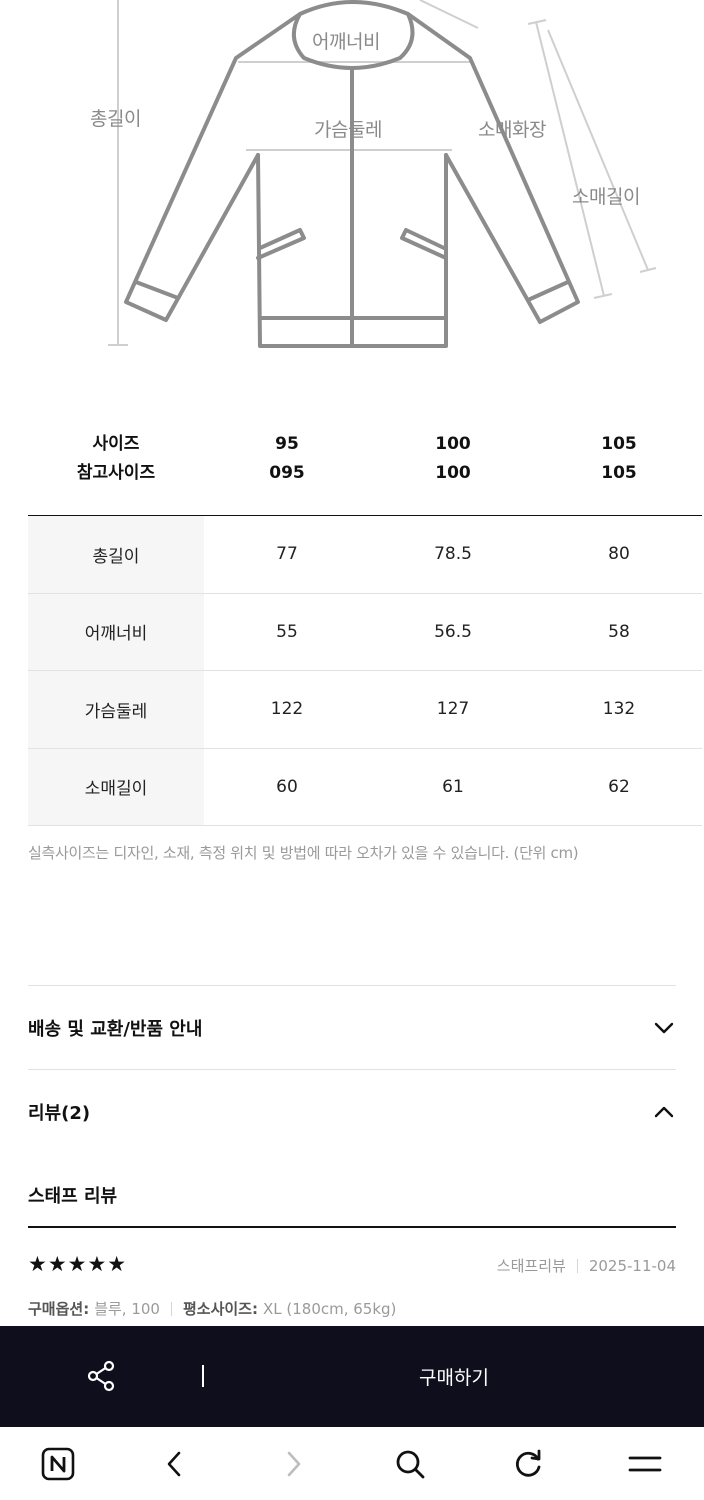  Describe the element at coordinates (586, 1265) in the screenshot. I see `review-meta: 스태프리뷰 2025-11-04` at that location.